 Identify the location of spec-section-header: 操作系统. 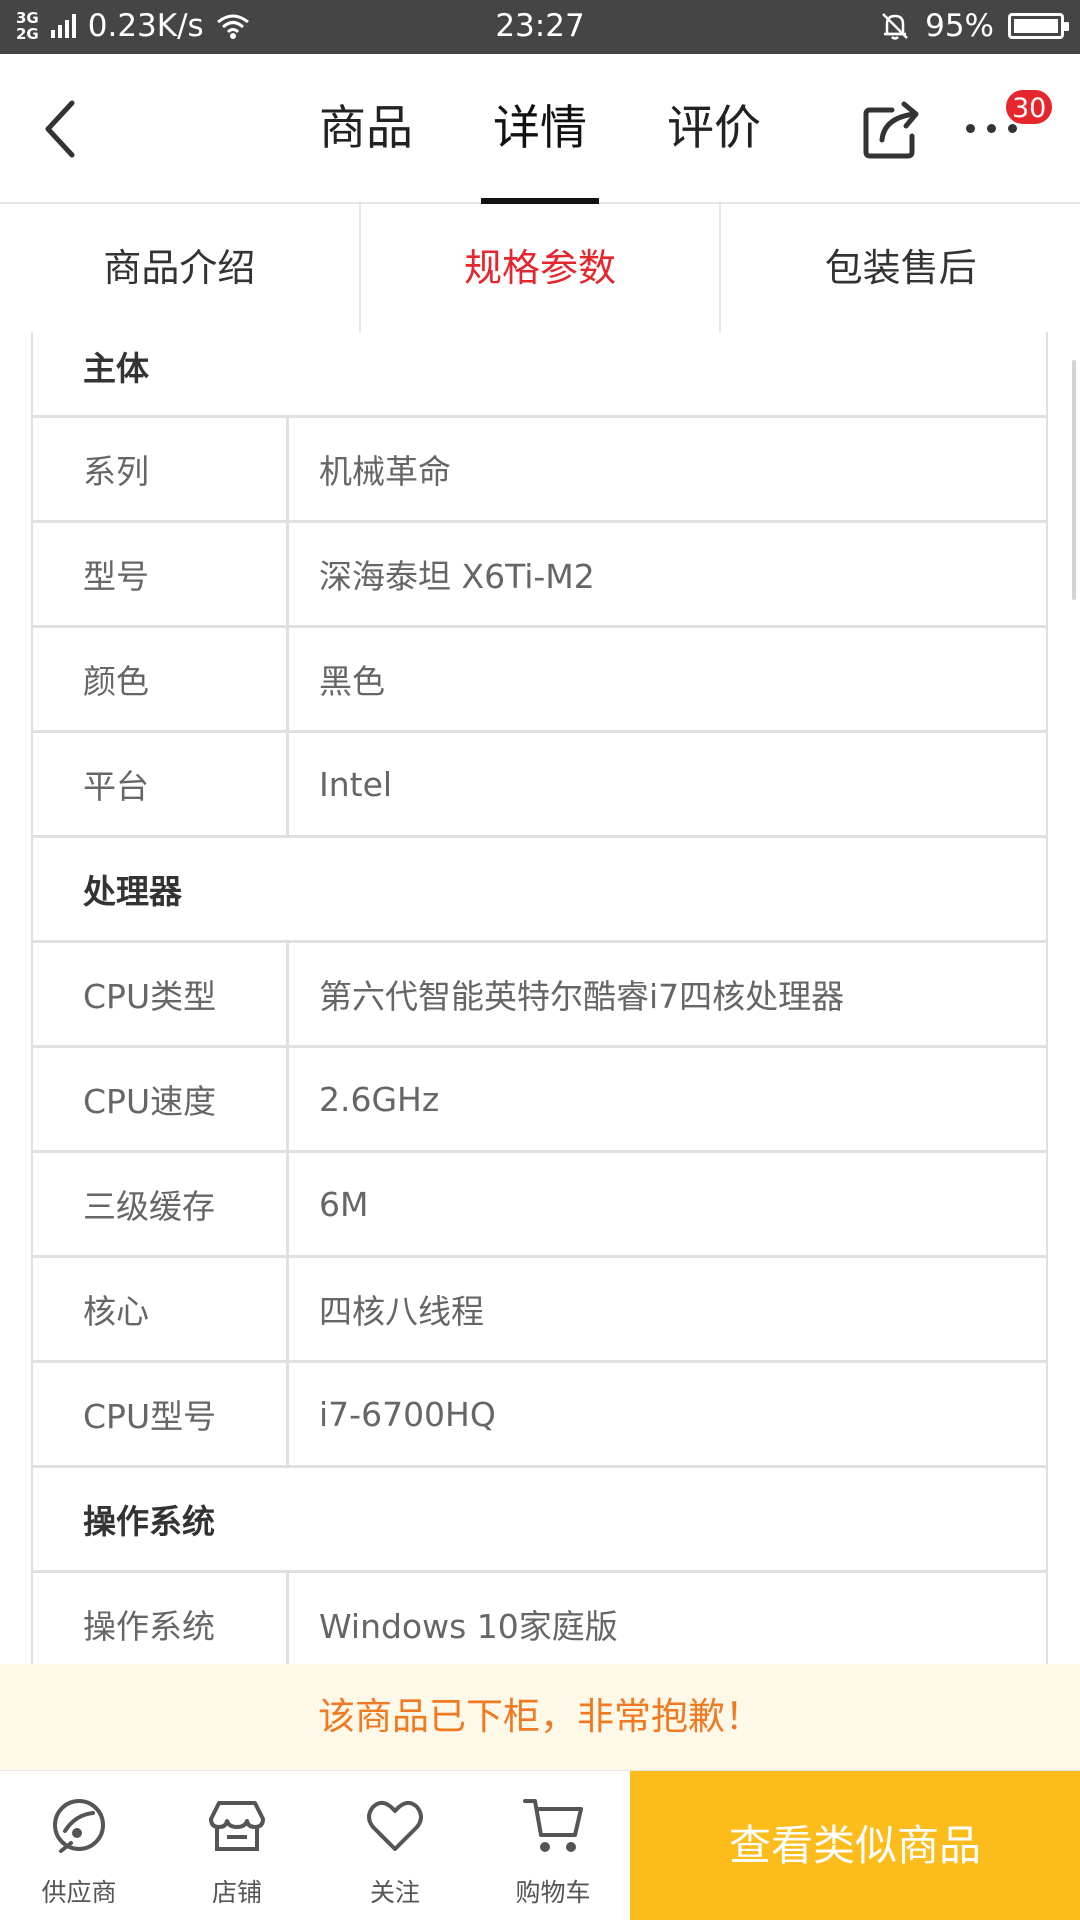
(539, 1520).